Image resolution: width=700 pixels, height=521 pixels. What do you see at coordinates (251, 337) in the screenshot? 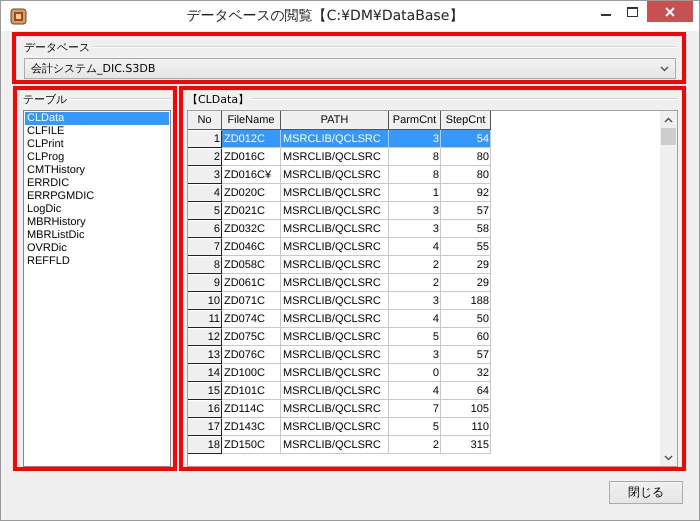
I see `table-cell: ZD075C` at bounding box center [251, 337].